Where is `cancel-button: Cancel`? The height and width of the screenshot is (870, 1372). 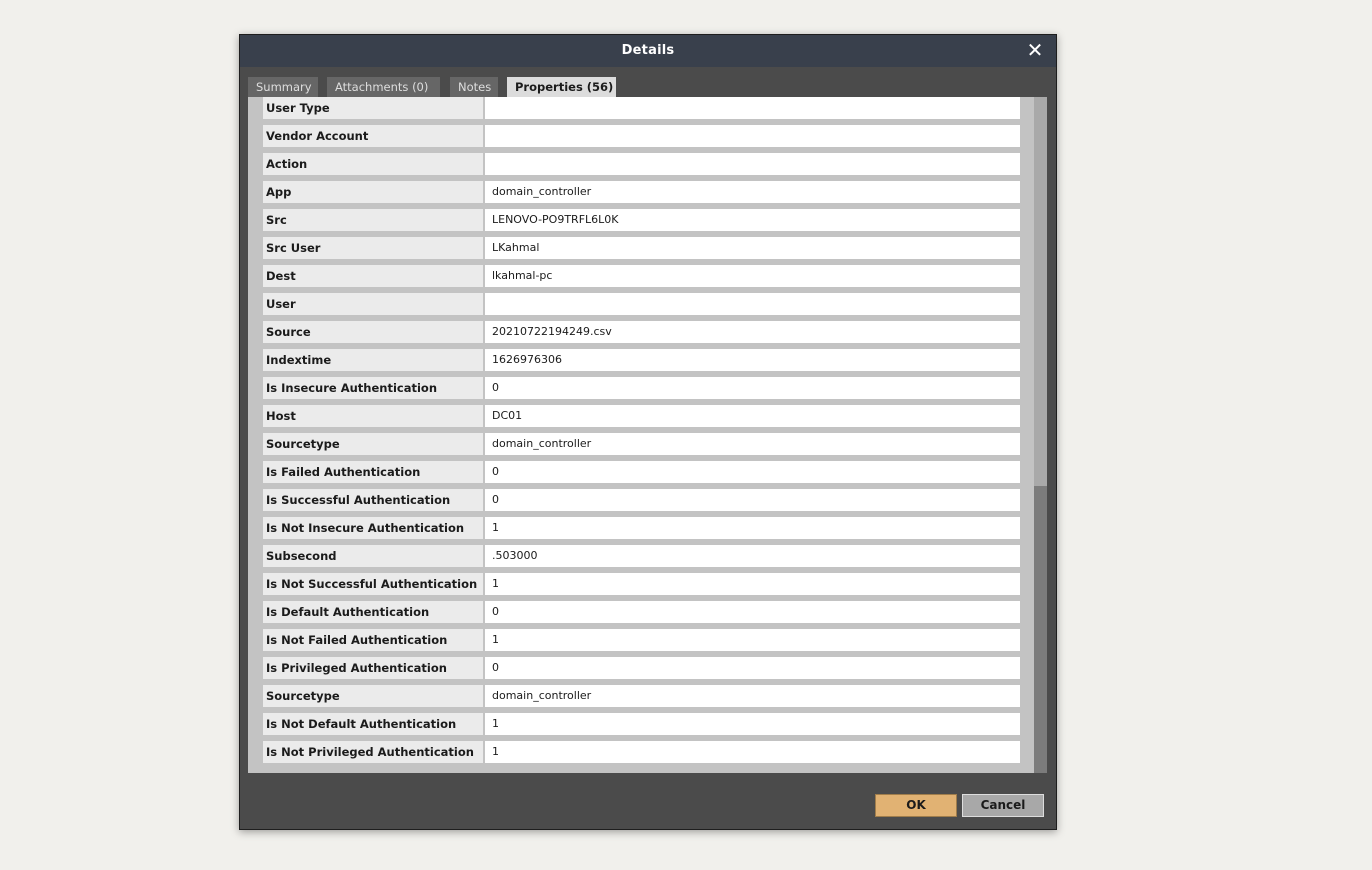 cancel-button: Cancel is located at coordinates (1003, 805).